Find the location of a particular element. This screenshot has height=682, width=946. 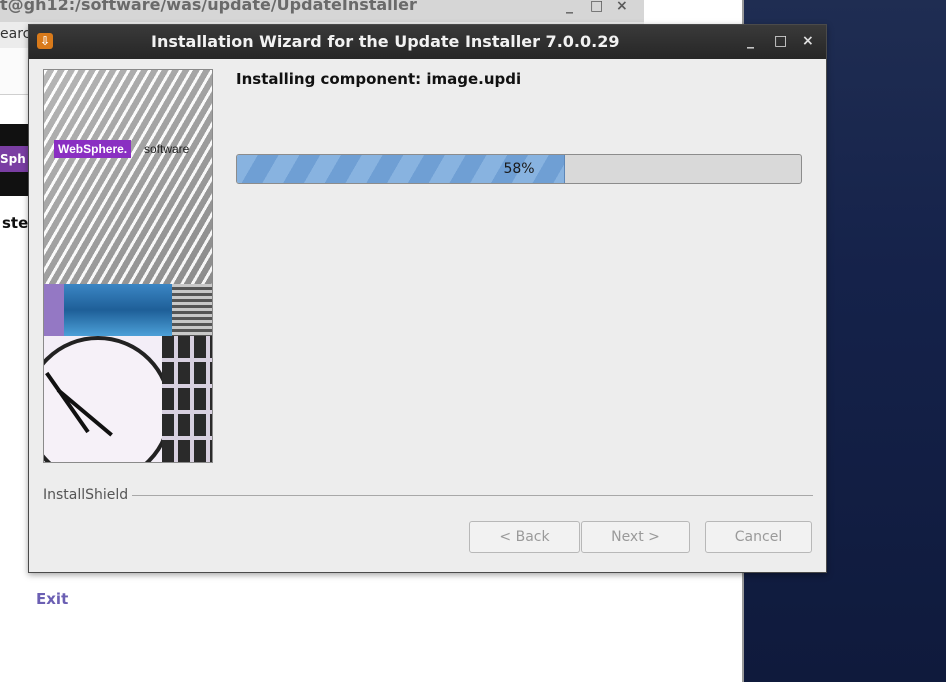

installshield-separator: InstallShield is located at coordinates (428, 495).